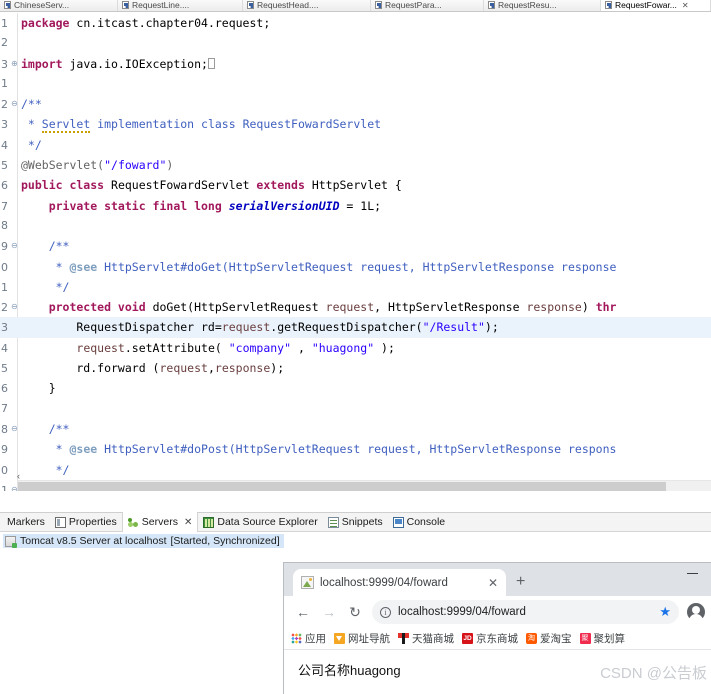 This screenshot has width=711, height=694. Describe the element at coordinates (355, 287) in the screenshot. I see `code-line: 1 */` at that location.